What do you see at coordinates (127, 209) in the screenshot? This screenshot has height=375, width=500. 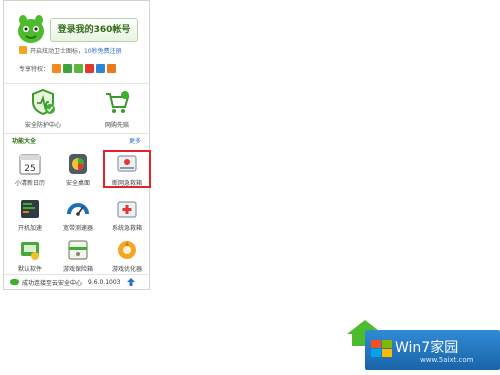 I see `system-rescue-icon` at bounding box center [127, 209].